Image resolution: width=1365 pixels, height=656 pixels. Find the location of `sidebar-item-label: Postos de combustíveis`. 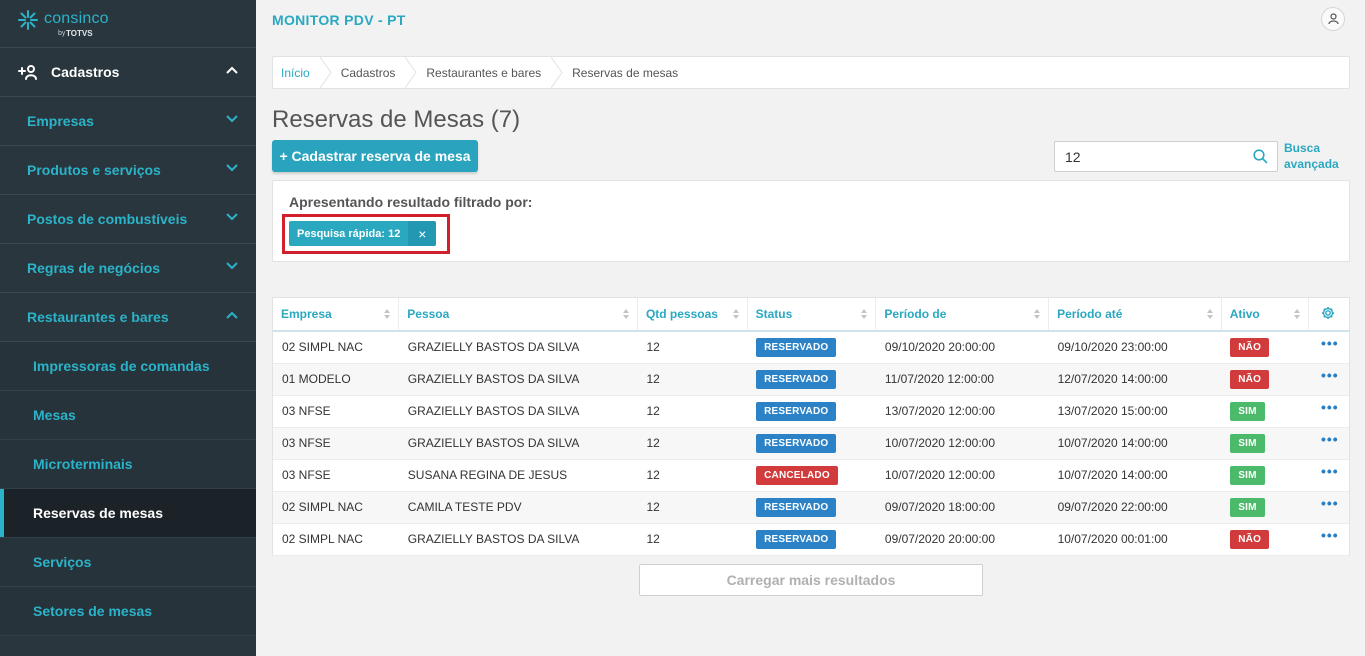

sidebar-item-label: Postos de combustíveis is located at coordinates (107, 219).